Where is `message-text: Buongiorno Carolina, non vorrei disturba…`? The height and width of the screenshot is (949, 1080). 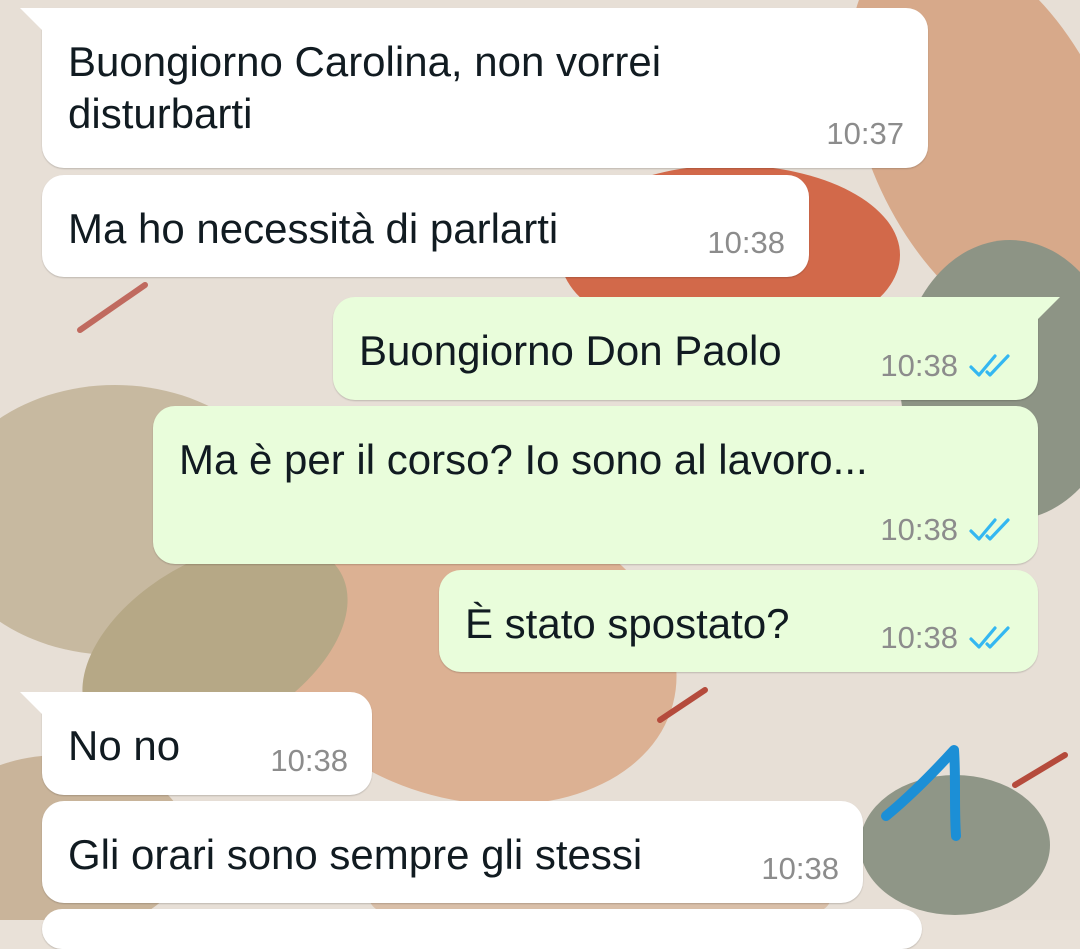 message-text: Buongiorno Carolina, non vorrei disturba… is located at coordinates (365, 87).